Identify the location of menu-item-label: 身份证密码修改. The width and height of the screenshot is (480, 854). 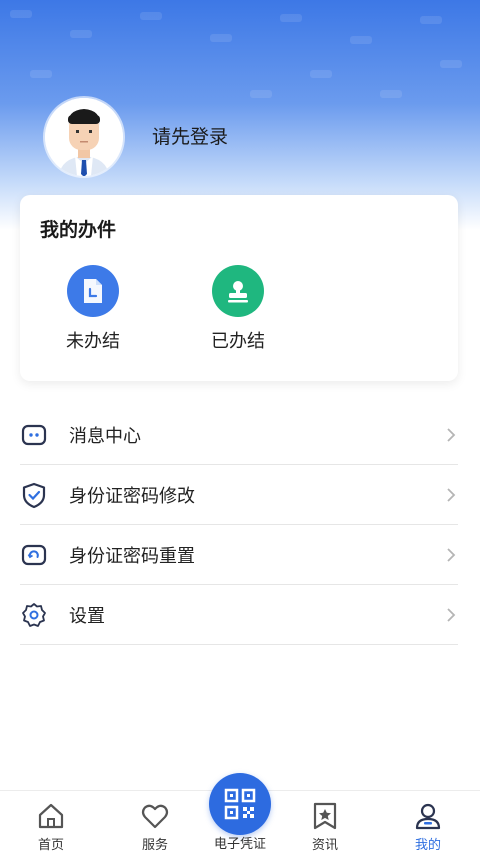
(132, 496).